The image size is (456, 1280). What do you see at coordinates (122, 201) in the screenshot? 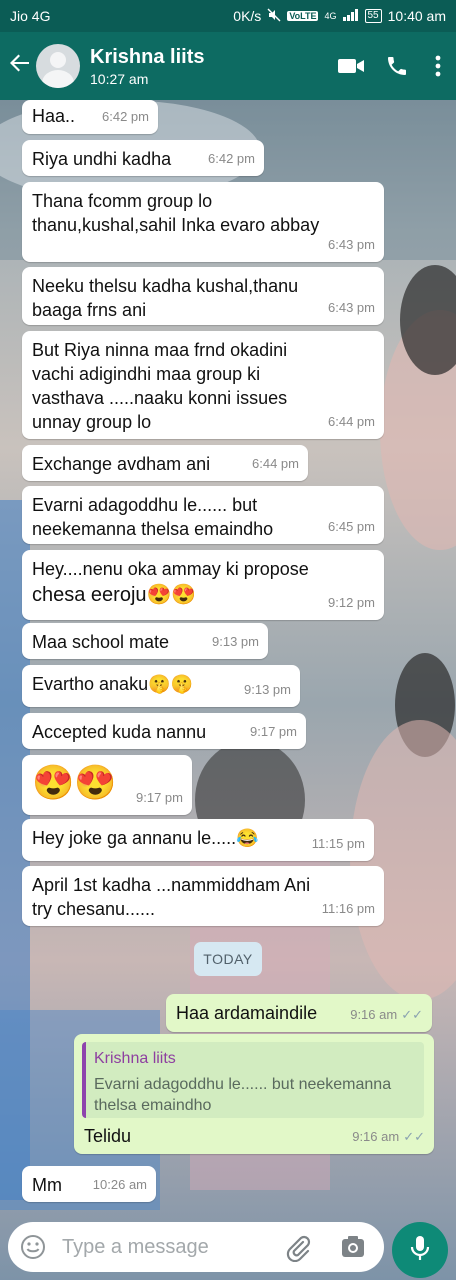
I see `message-text: Thana fcomm group lo` at bounding box center [122, 201].